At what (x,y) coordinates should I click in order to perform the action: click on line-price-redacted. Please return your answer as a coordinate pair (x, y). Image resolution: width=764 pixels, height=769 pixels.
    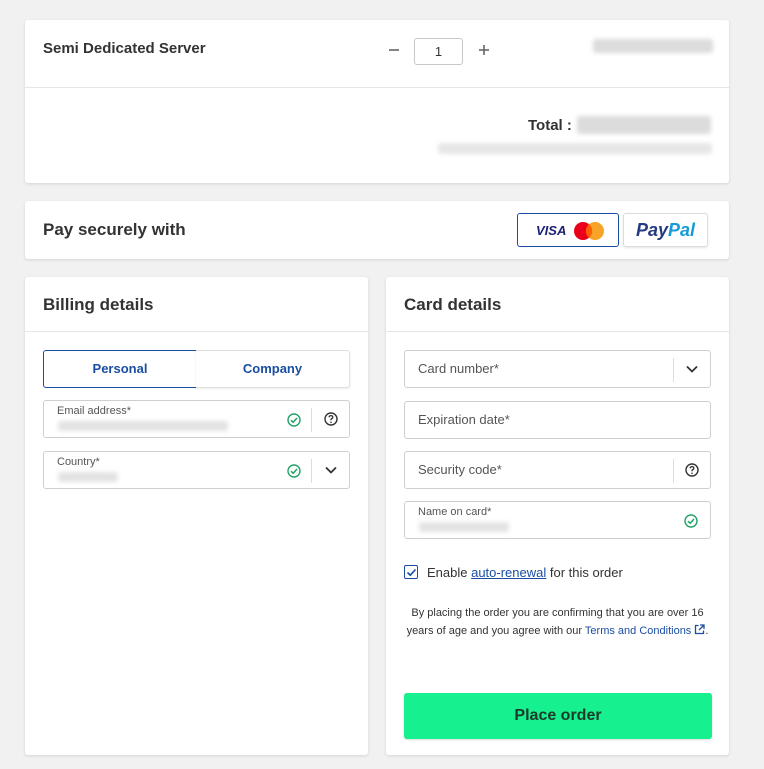
    Looking at the image, I should click on (653, 46).